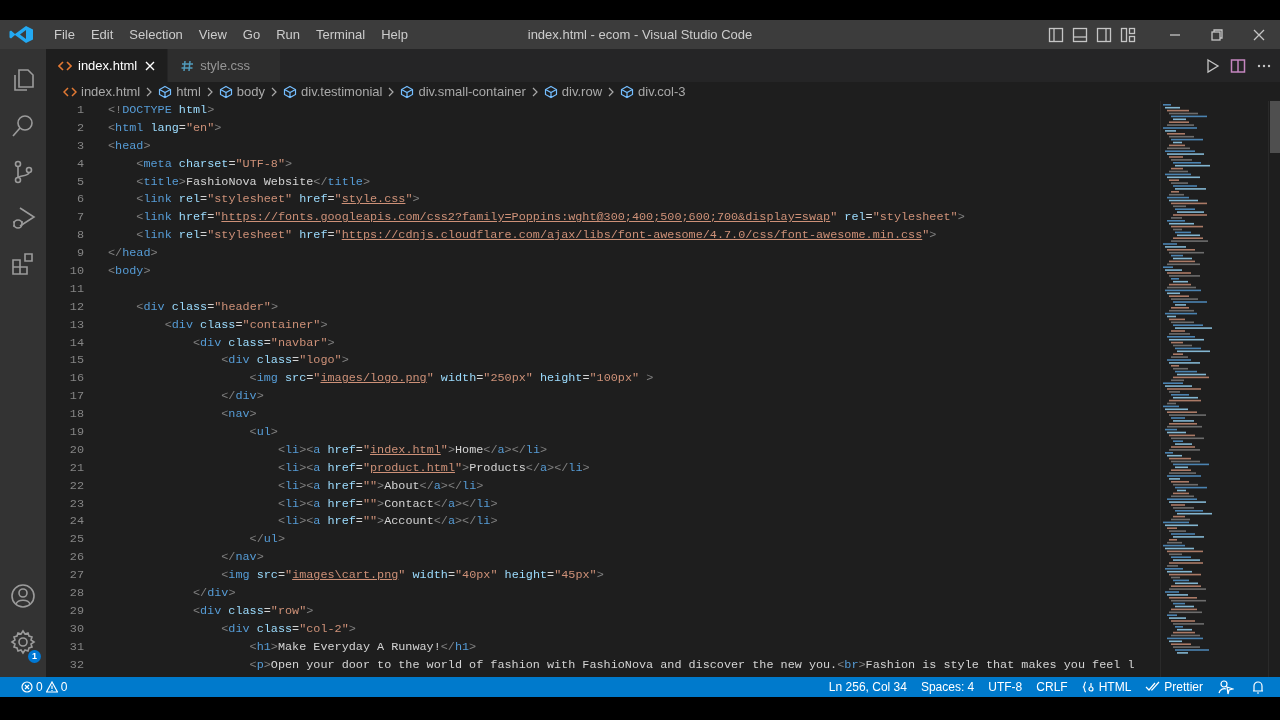 The width and height of the screenshot is (1280, 720). Describe the element at coordinates (76, 433) in the screenshot. I see `line-number: 19` at that location.